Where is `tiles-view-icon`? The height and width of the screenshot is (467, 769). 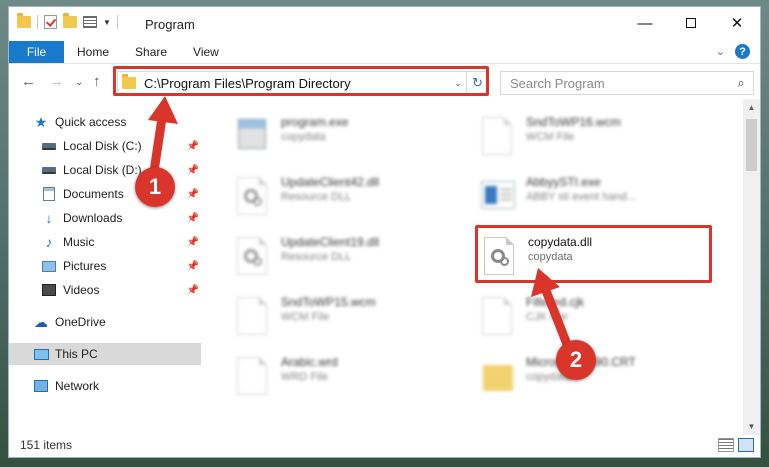 tiles-view-icon is located at coordinates (746, 445).